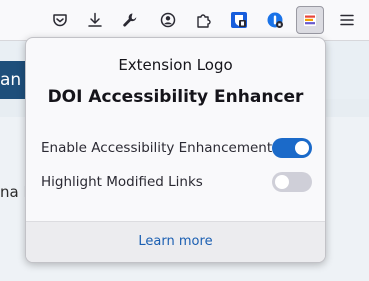 This screenshot has width=369, height=281. Describe the element at coordinates (122, 182) in the screenshot. I see `setting-label: Highlight Modified Links` at that location.